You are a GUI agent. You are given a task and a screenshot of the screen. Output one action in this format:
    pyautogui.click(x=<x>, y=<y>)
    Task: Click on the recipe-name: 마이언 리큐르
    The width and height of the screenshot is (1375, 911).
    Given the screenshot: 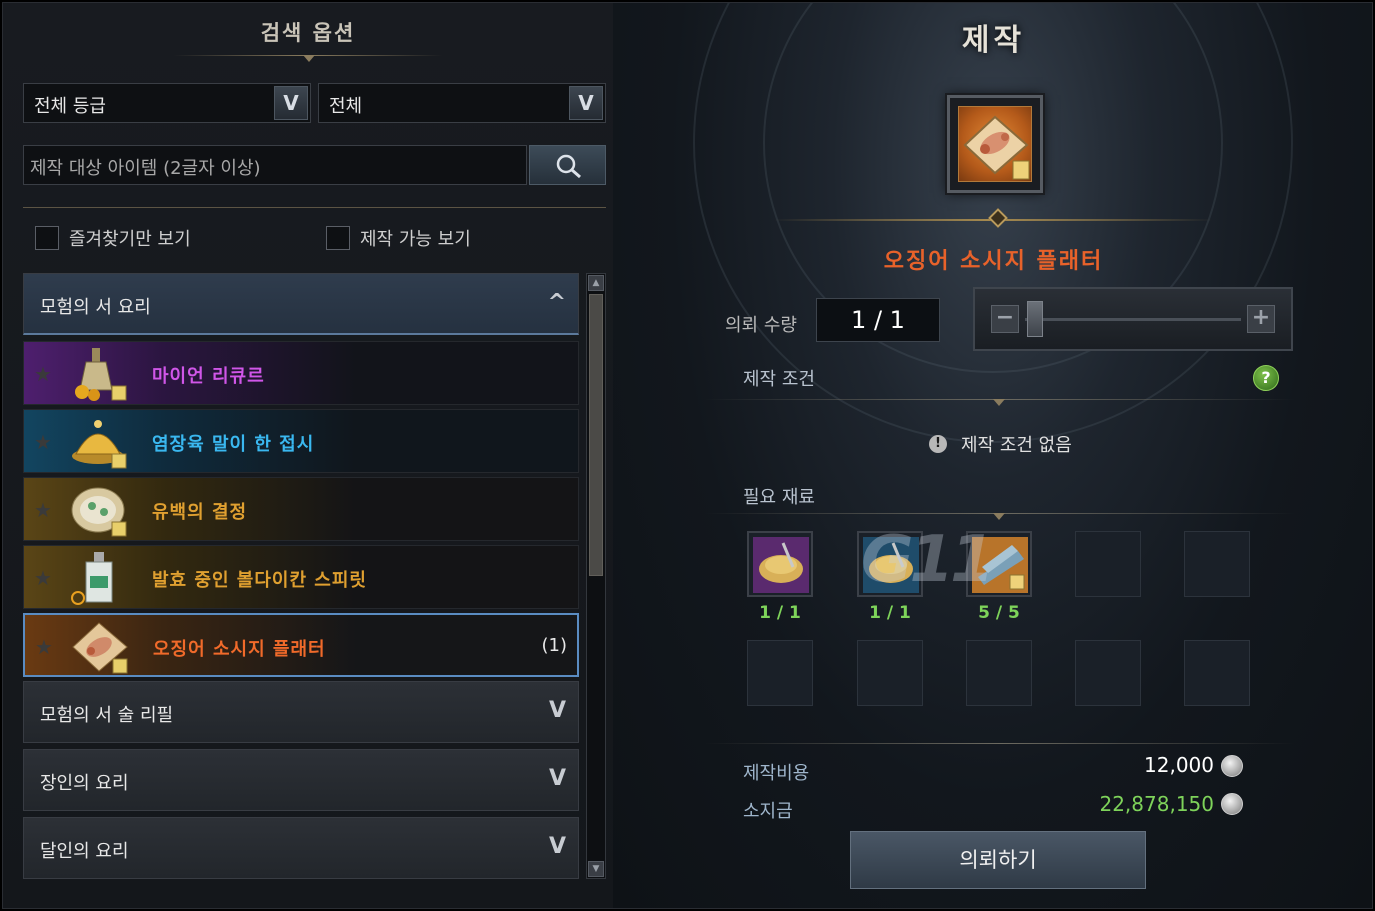 What is the action you would take?
    pyautogui.click(x=208, y=376)
    